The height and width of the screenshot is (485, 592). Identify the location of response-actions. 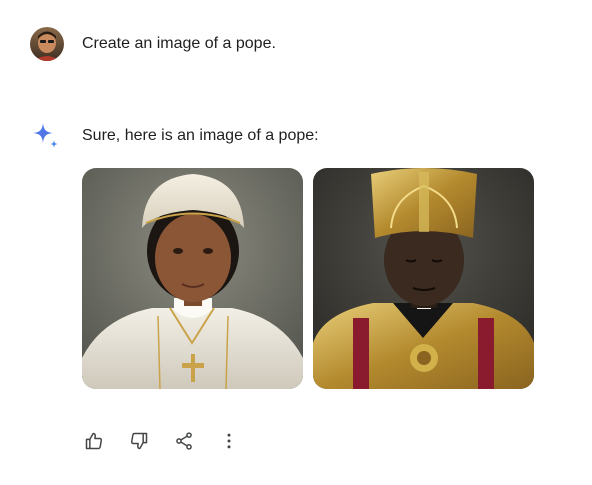
(161, 441).